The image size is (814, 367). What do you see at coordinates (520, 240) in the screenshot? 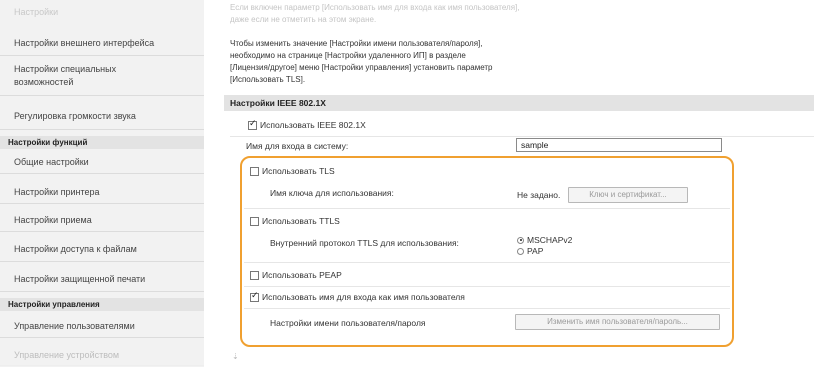
I see `mschapv2-radio` at bounding box center [520, 240].